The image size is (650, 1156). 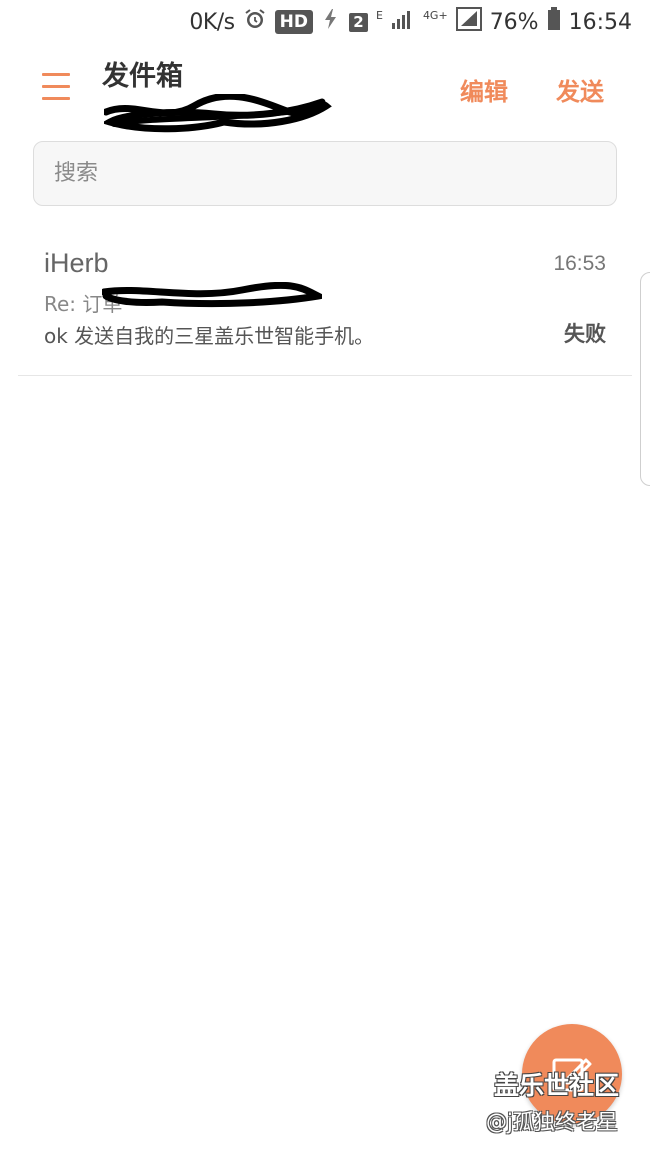 I want to click on status-bar: 0K/s HD 2 E 4G+ 76% 16:54, so click(x=325, y=22).